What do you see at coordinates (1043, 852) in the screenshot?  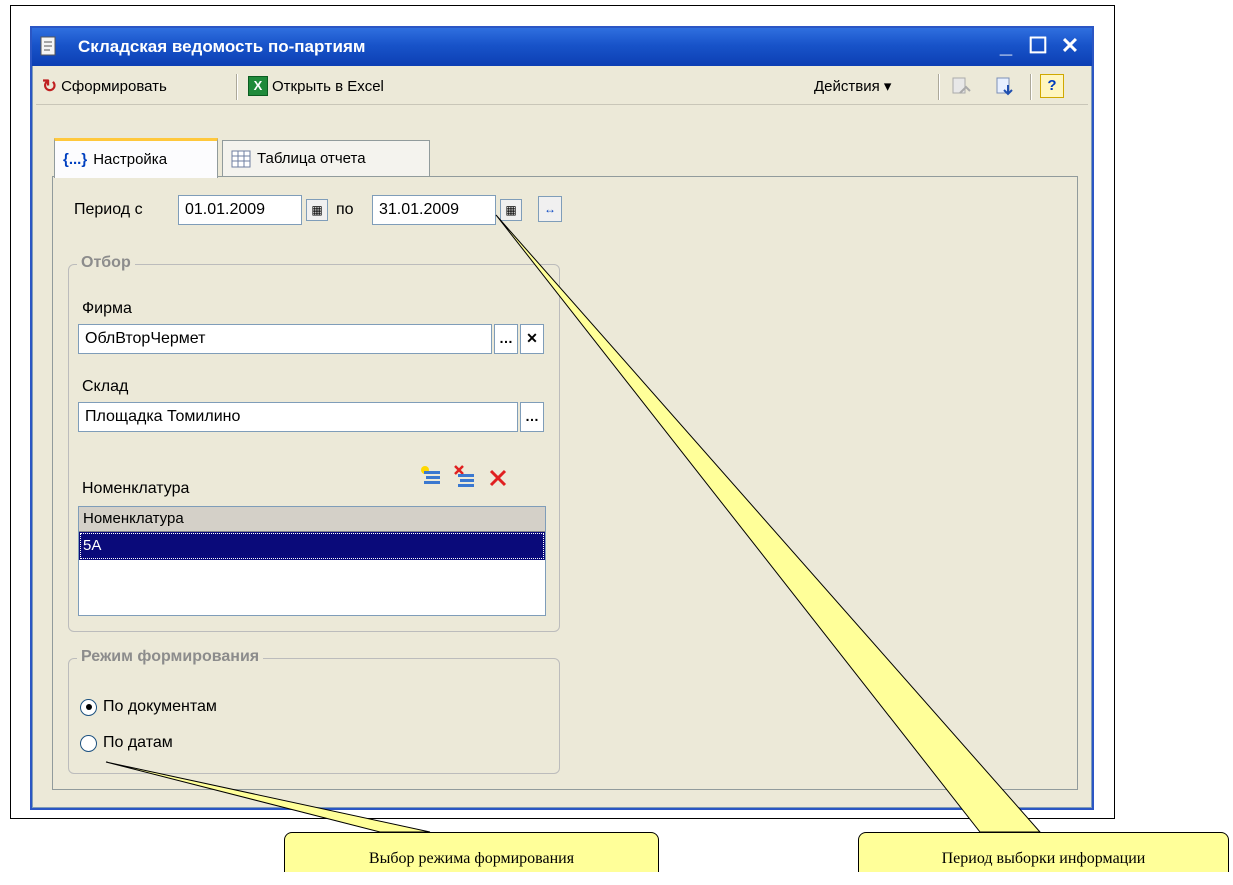 I see `callout-period: Период выборки информации` at bounding box center [1043, 852].